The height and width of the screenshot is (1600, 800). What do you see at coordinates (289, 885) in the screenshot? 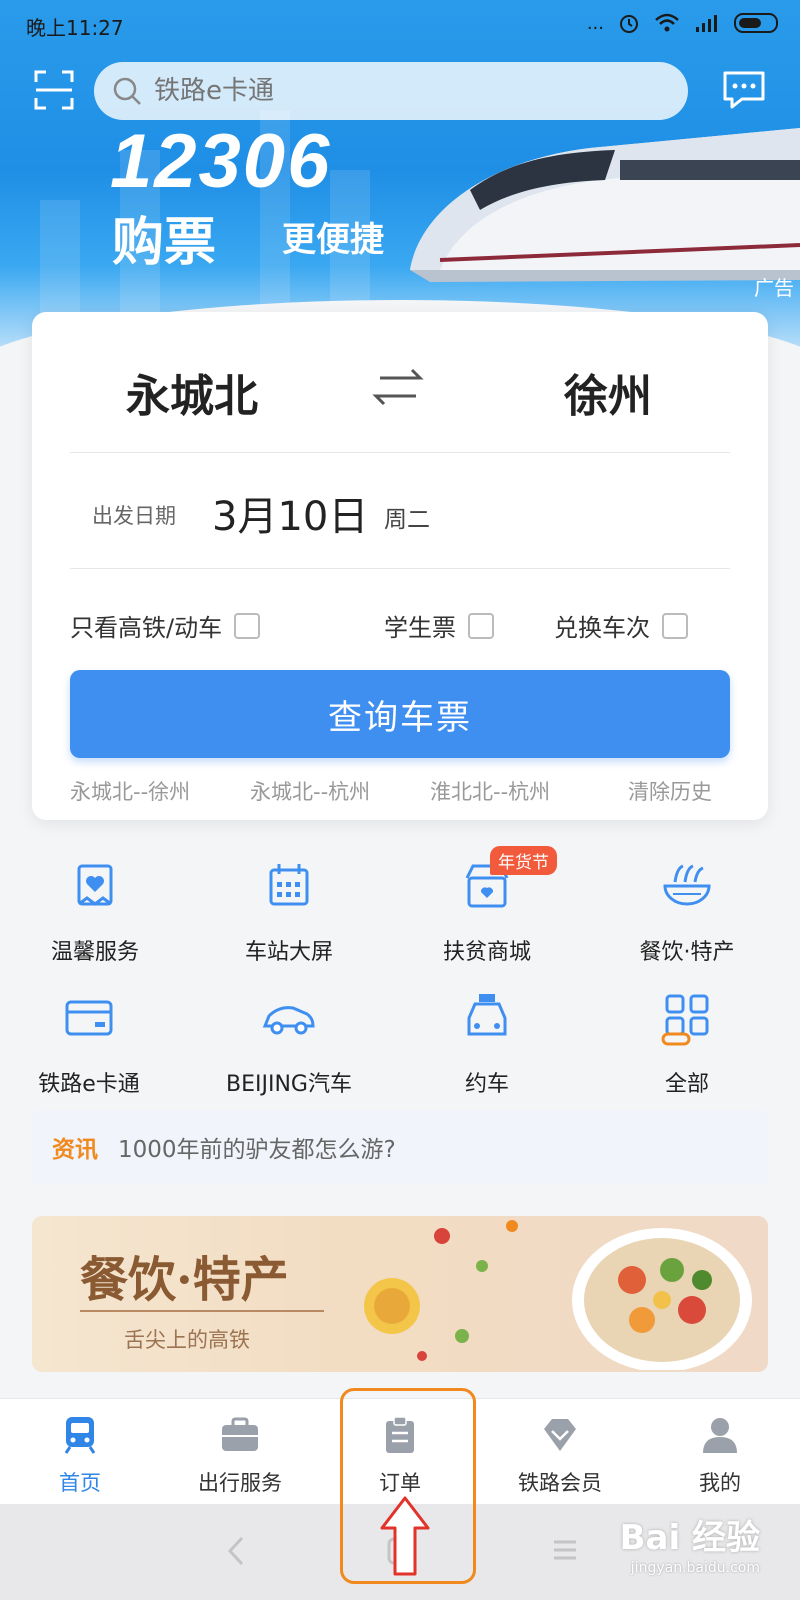
I see `station-screen-icon` at bounding box center [289, 885].